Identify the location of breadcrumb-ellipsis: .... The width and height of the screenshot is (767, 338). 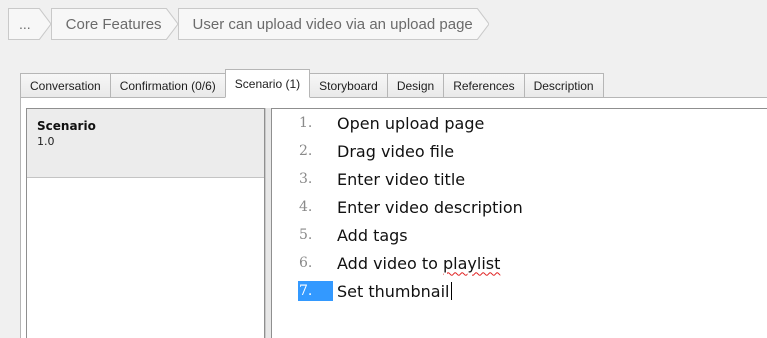
(29, 24).